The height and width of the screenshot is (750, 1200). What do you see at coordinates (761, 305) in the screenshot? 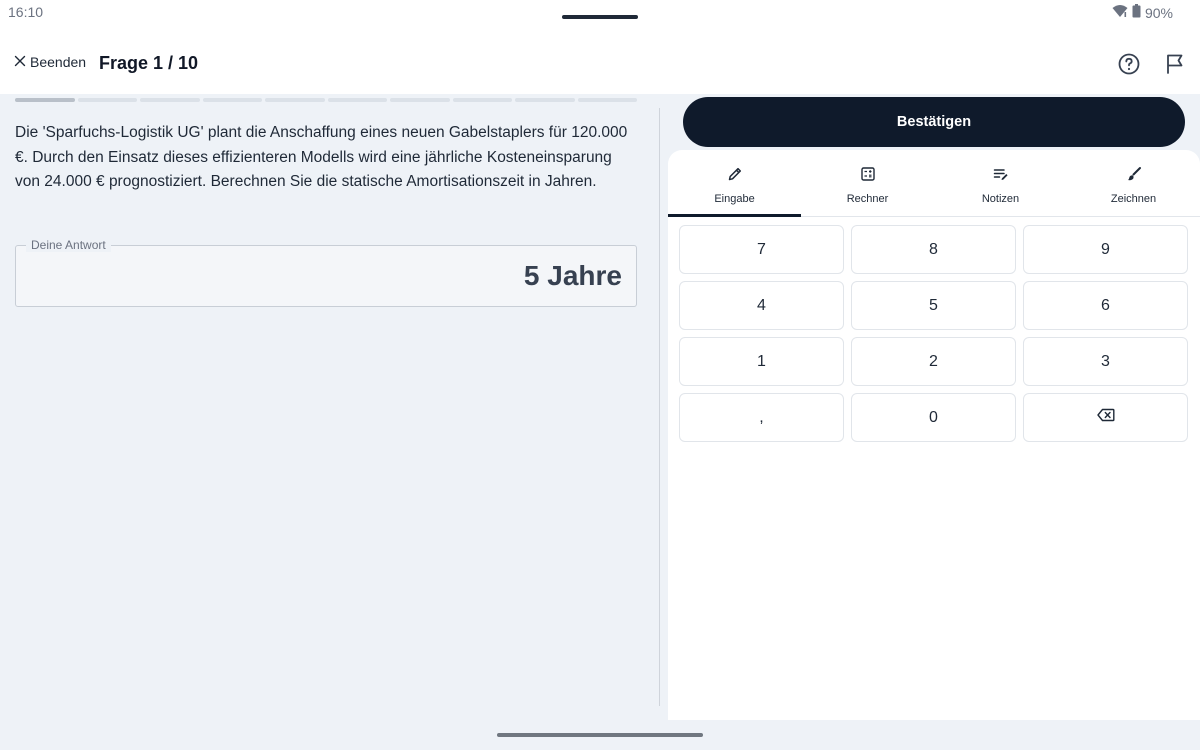
I see `key-4: 4` at bounding box center [761, 305].